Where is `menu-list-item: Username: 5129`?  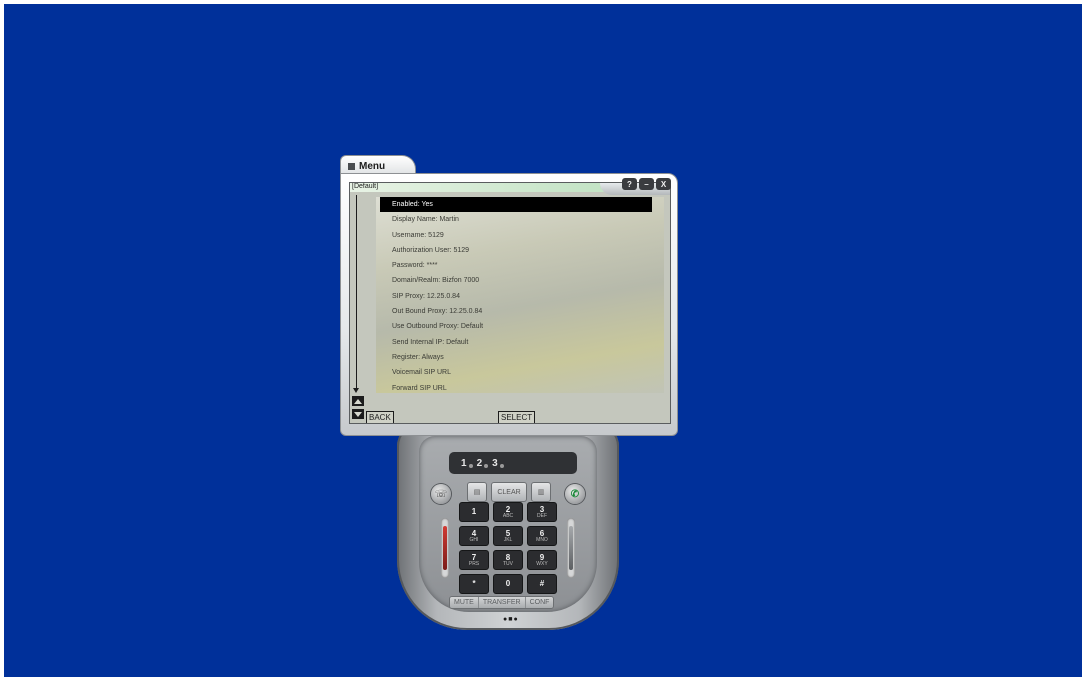 menu-list-item: Username: 5129 is located at coordinates (516, 235).